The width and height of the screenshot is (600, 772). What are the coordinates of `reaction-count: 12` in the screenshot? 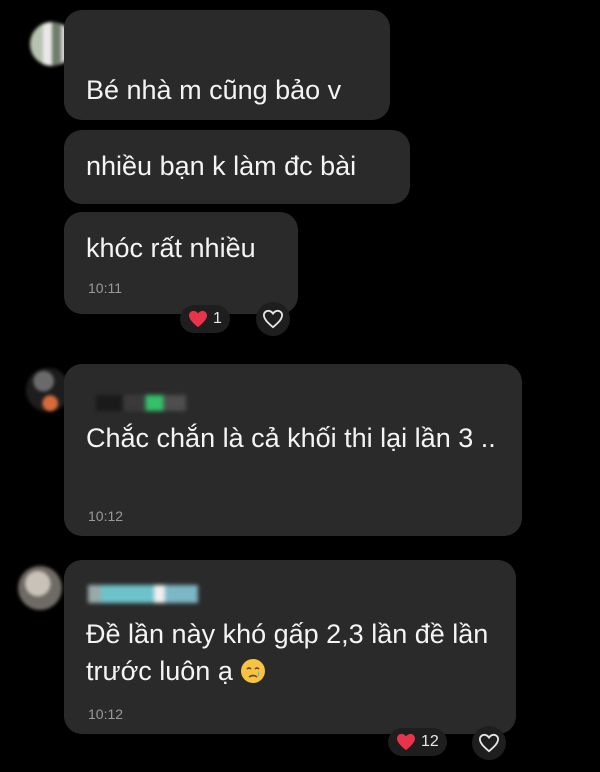 It's located at (430, 741).